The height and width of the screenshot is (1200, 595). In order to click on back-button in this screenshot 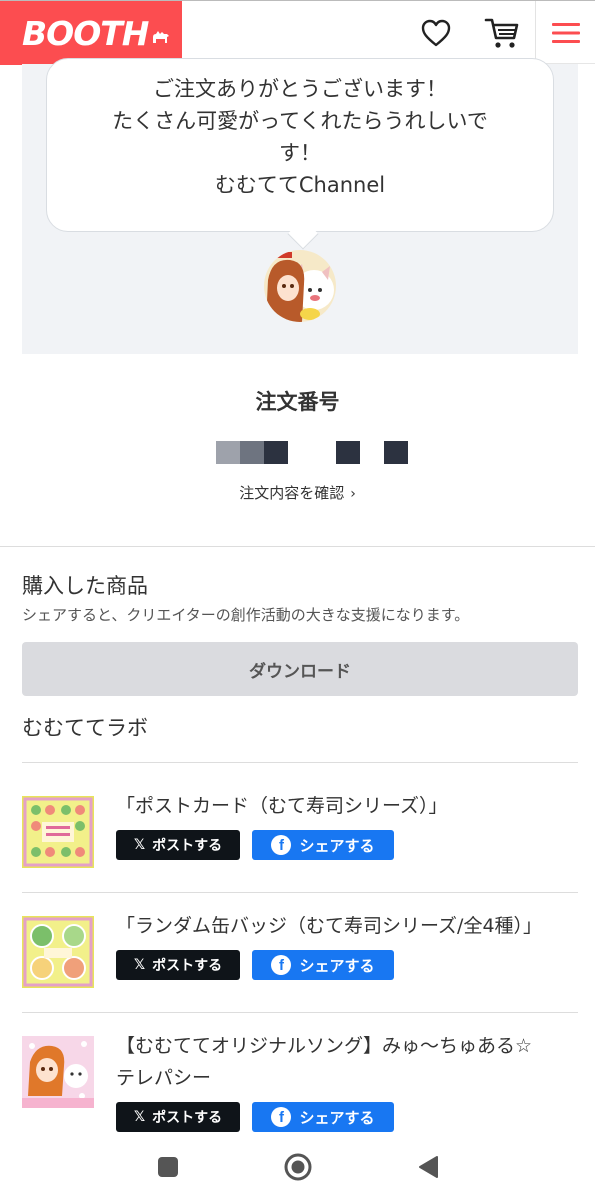, I will do `click(428, 1167)`.